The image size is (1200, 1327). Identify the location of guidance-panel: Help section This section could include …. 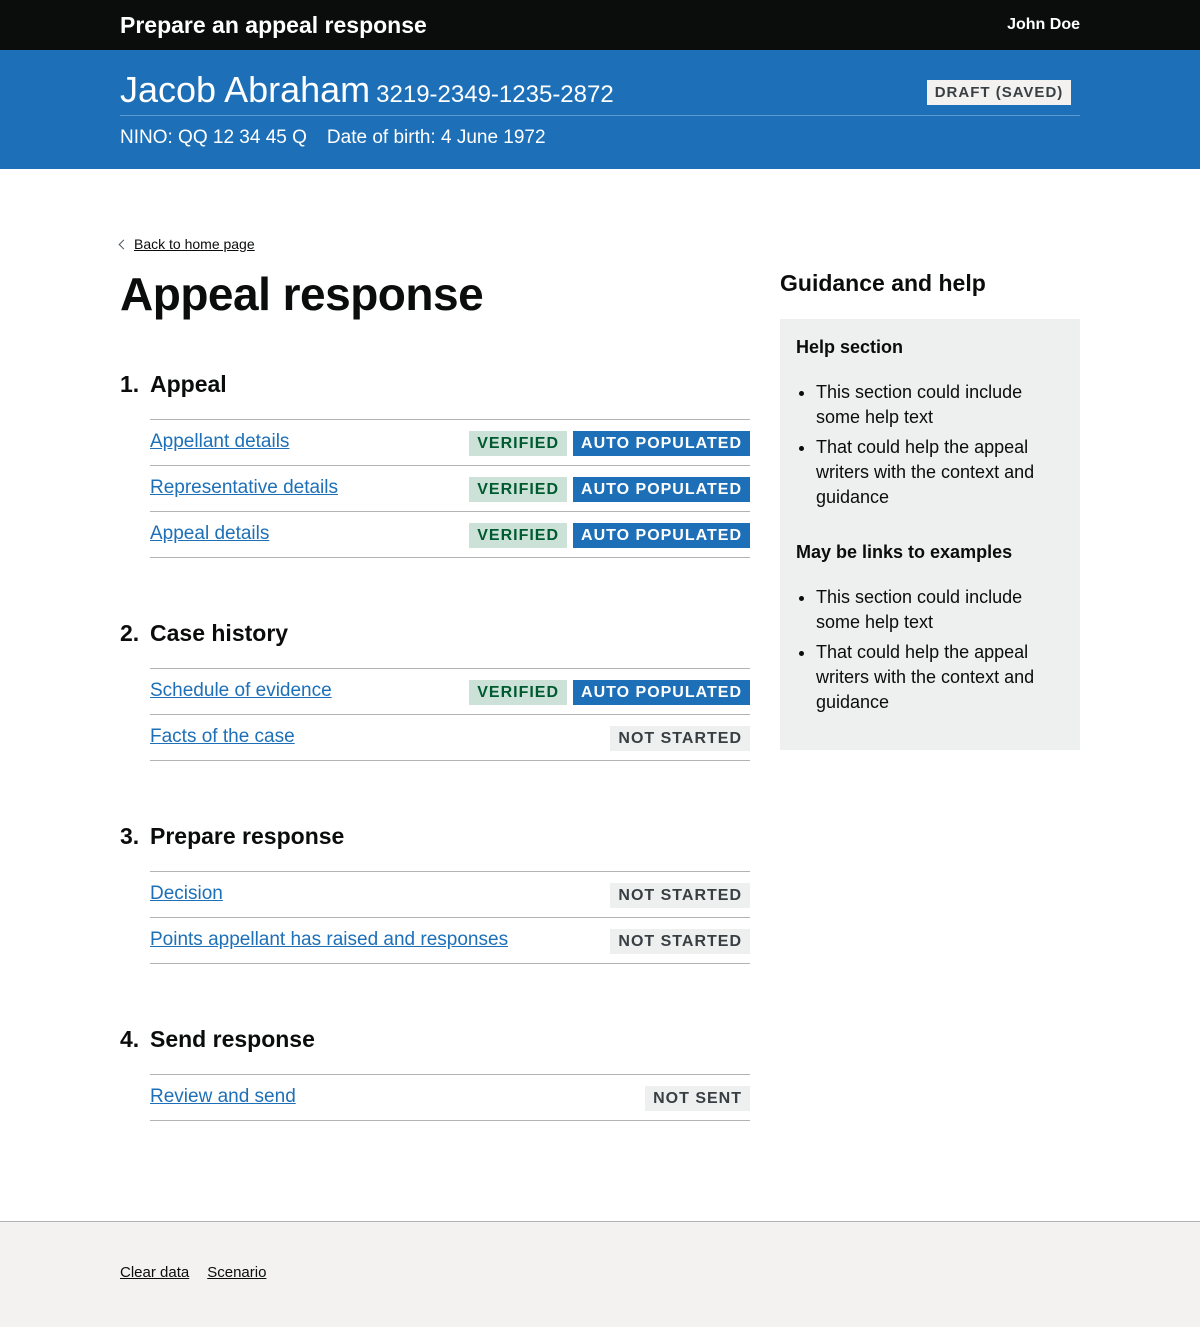
(930, 534).